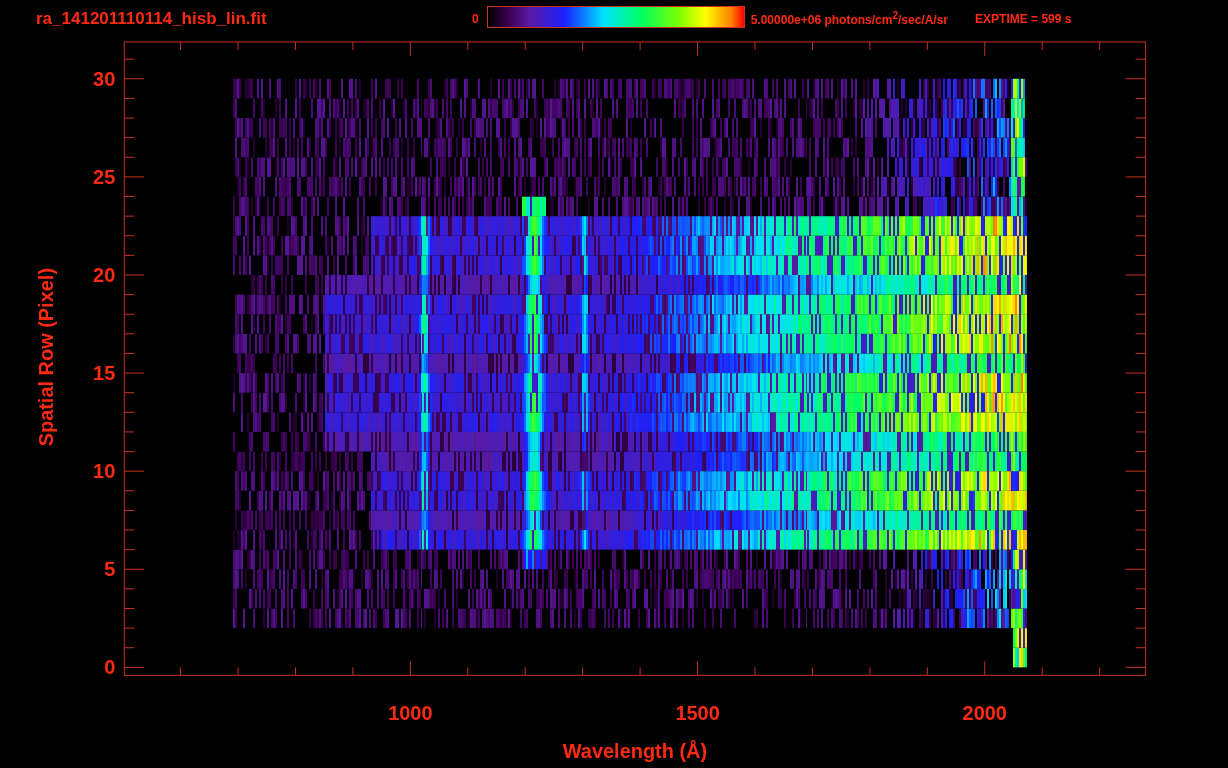  Describe the element at coordinates (104, 176) in the screenshot. I see `y-tick-label: 25` at that location.